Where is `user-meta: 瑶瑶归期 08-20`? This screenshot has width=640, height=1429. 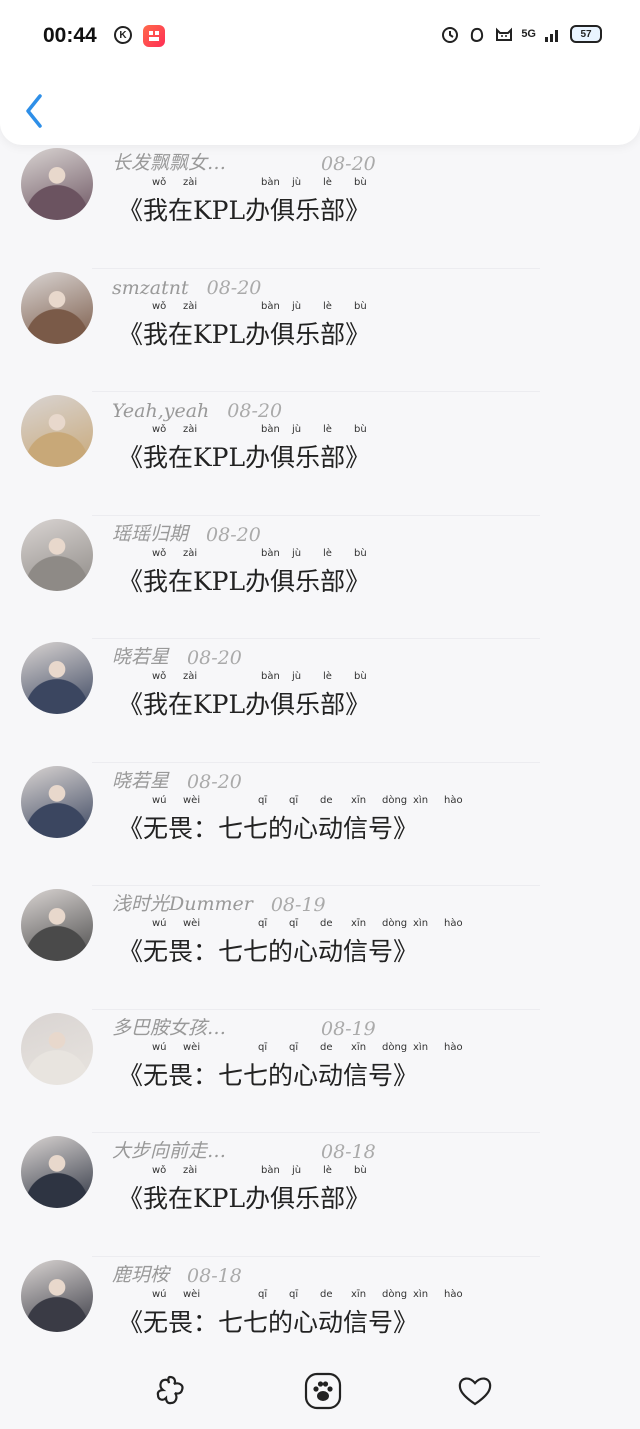
user-meta: 瑶瑶归期 08-20 is located at coordinates (186, 531).